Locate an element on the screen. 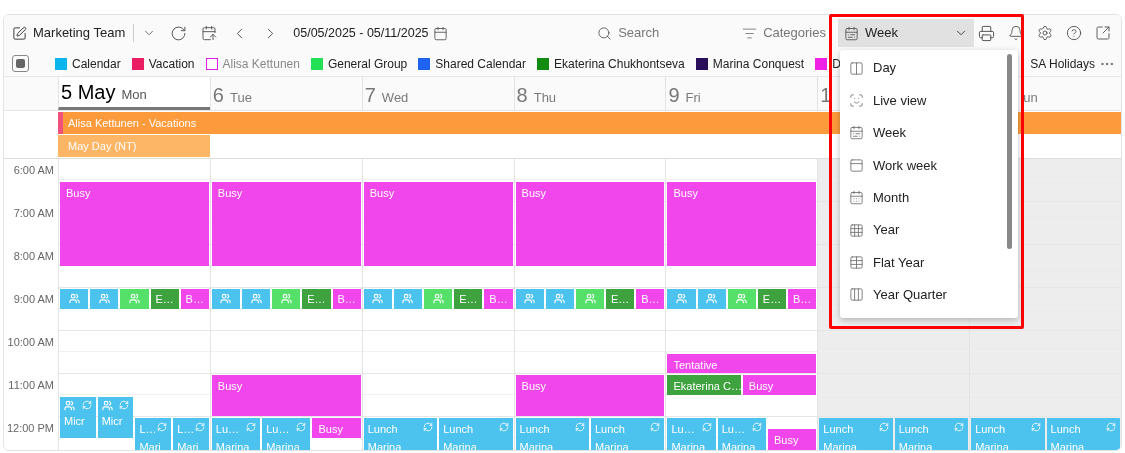 The image size is (1125, 453). time-label: 7:00 AM is located at coordinates (33, 212).